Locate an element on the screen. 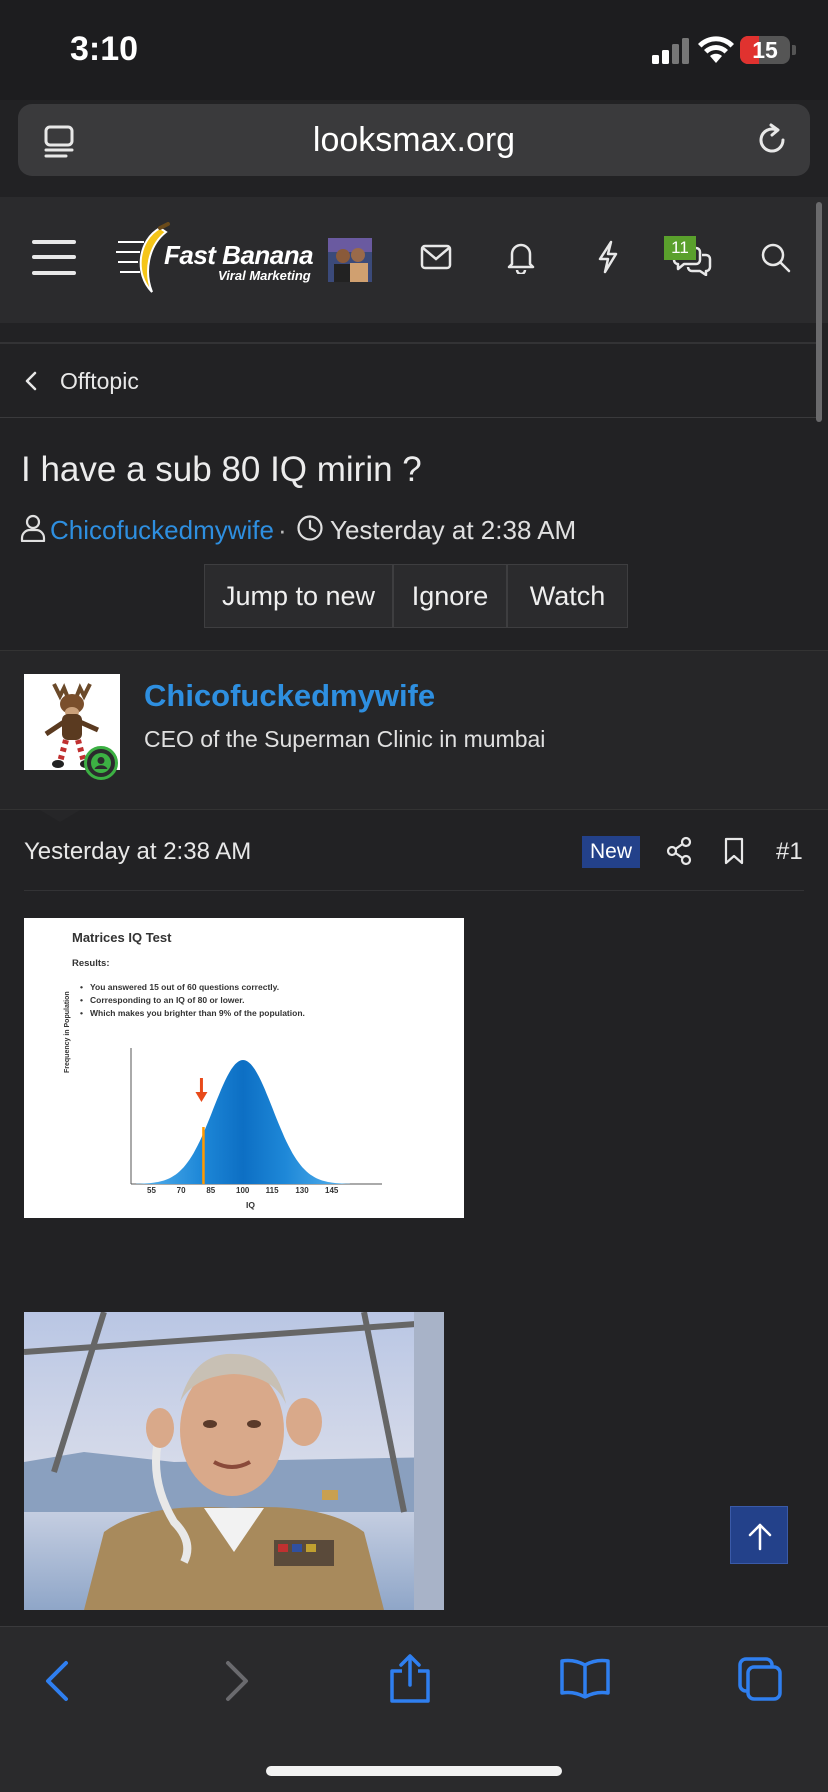 This screenshot has width=828, height=1792. scroll-to-top-button is located at coordinates (759, 1535).